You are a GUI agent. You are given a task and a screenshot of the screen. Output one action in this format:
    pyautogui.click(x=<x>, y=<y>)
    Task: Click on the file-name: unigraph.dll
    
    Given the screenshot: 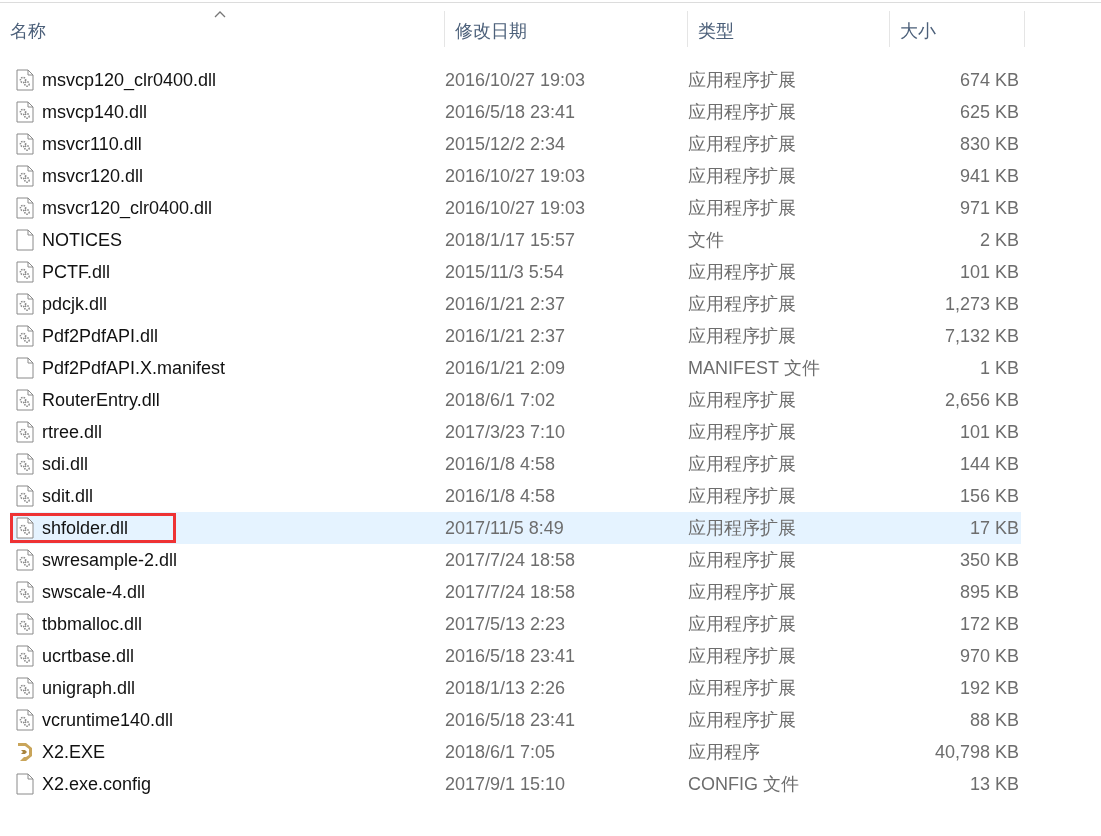 What is the action you would take?
    pyautogui.click(x=89, y=688)
    